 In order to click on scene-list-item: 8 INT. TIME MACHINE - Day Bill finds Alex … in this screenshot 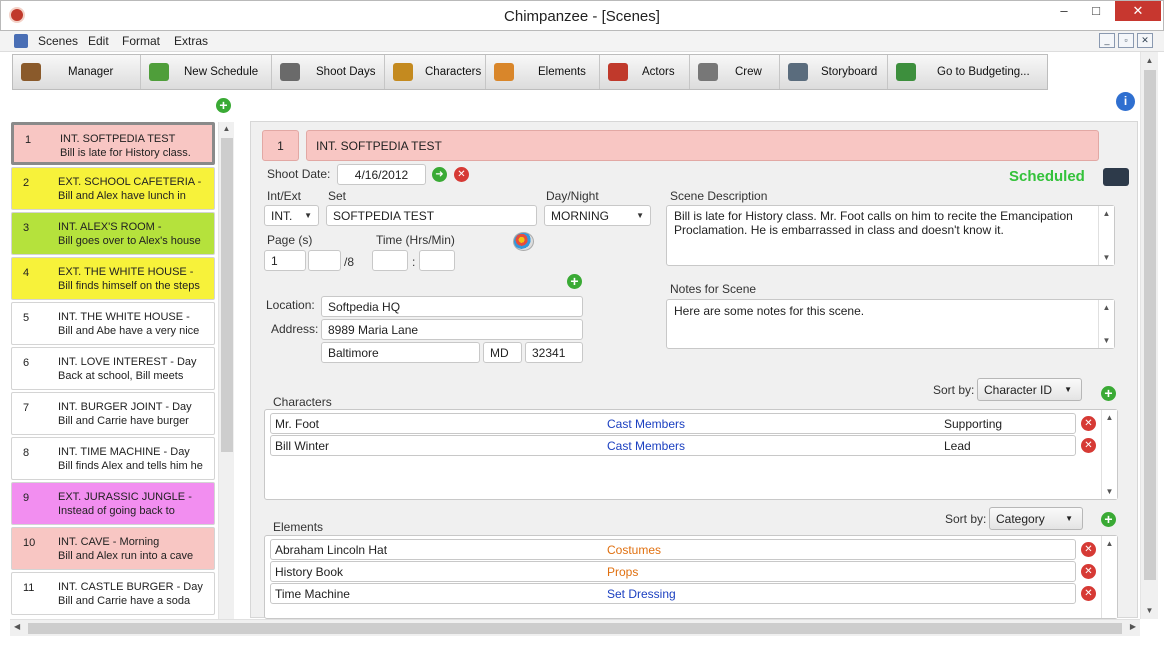, I will do `click(113, 458)`.